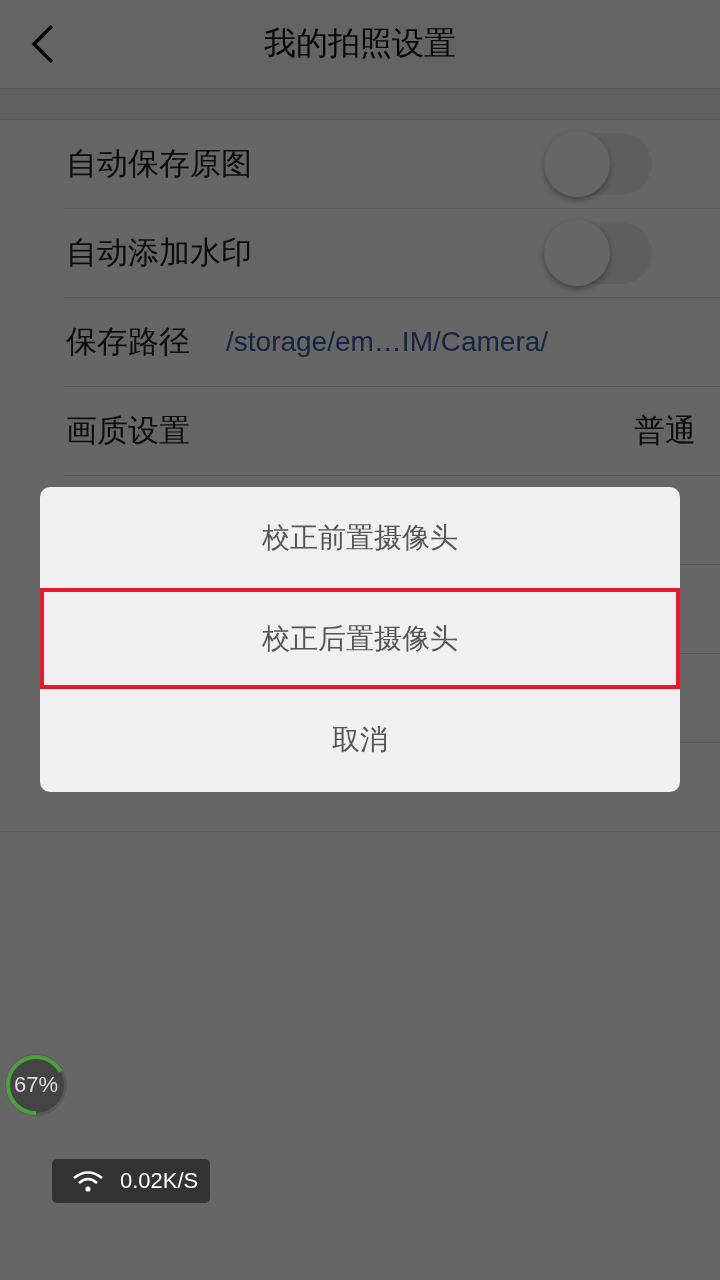 This screenshot has width=720, height=1280. I want to click on setting-label: 画质设置, so click(128, 430).